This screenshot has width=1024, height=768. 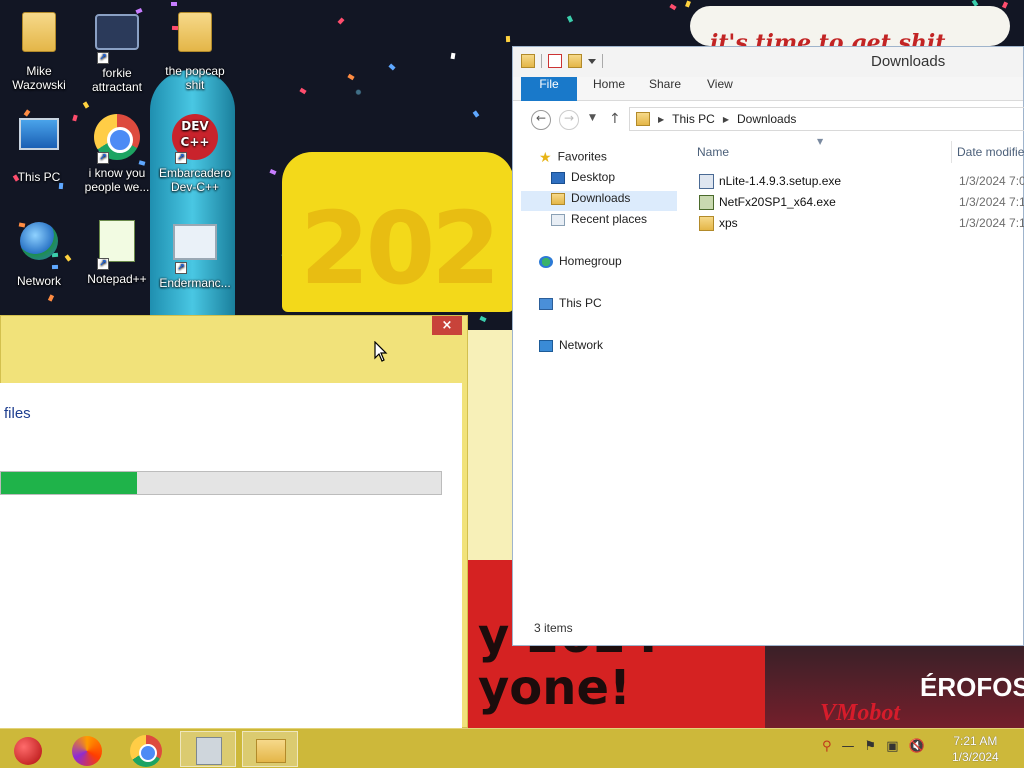 What do you see at coordinates (146, 749) in the screenshot?
I see `taskbar-app-chrome` at bounding box center [146, 749].